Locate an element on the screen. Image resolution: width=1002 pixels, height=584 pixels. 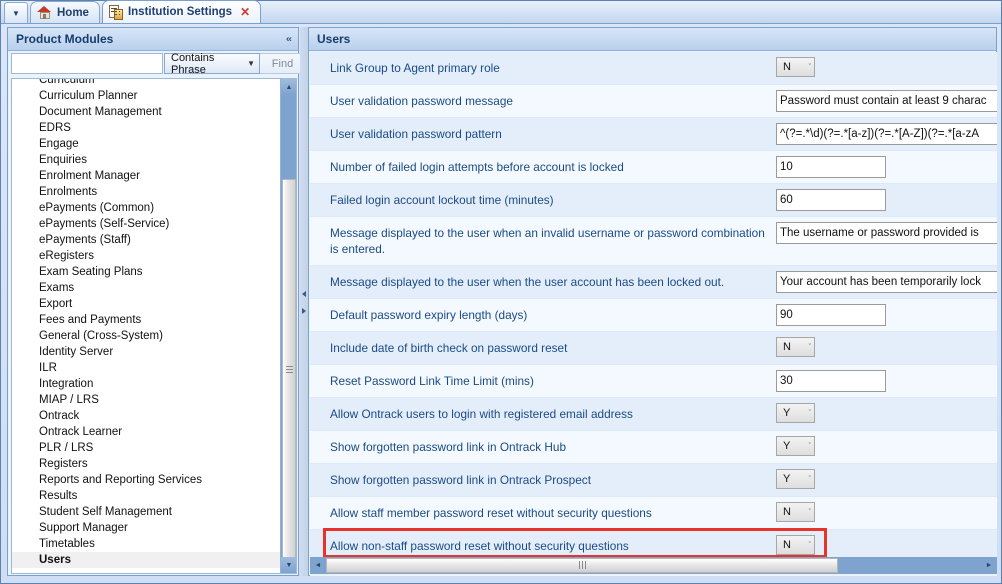
setting-text-input: 90 is located at coordinates (831, 315).